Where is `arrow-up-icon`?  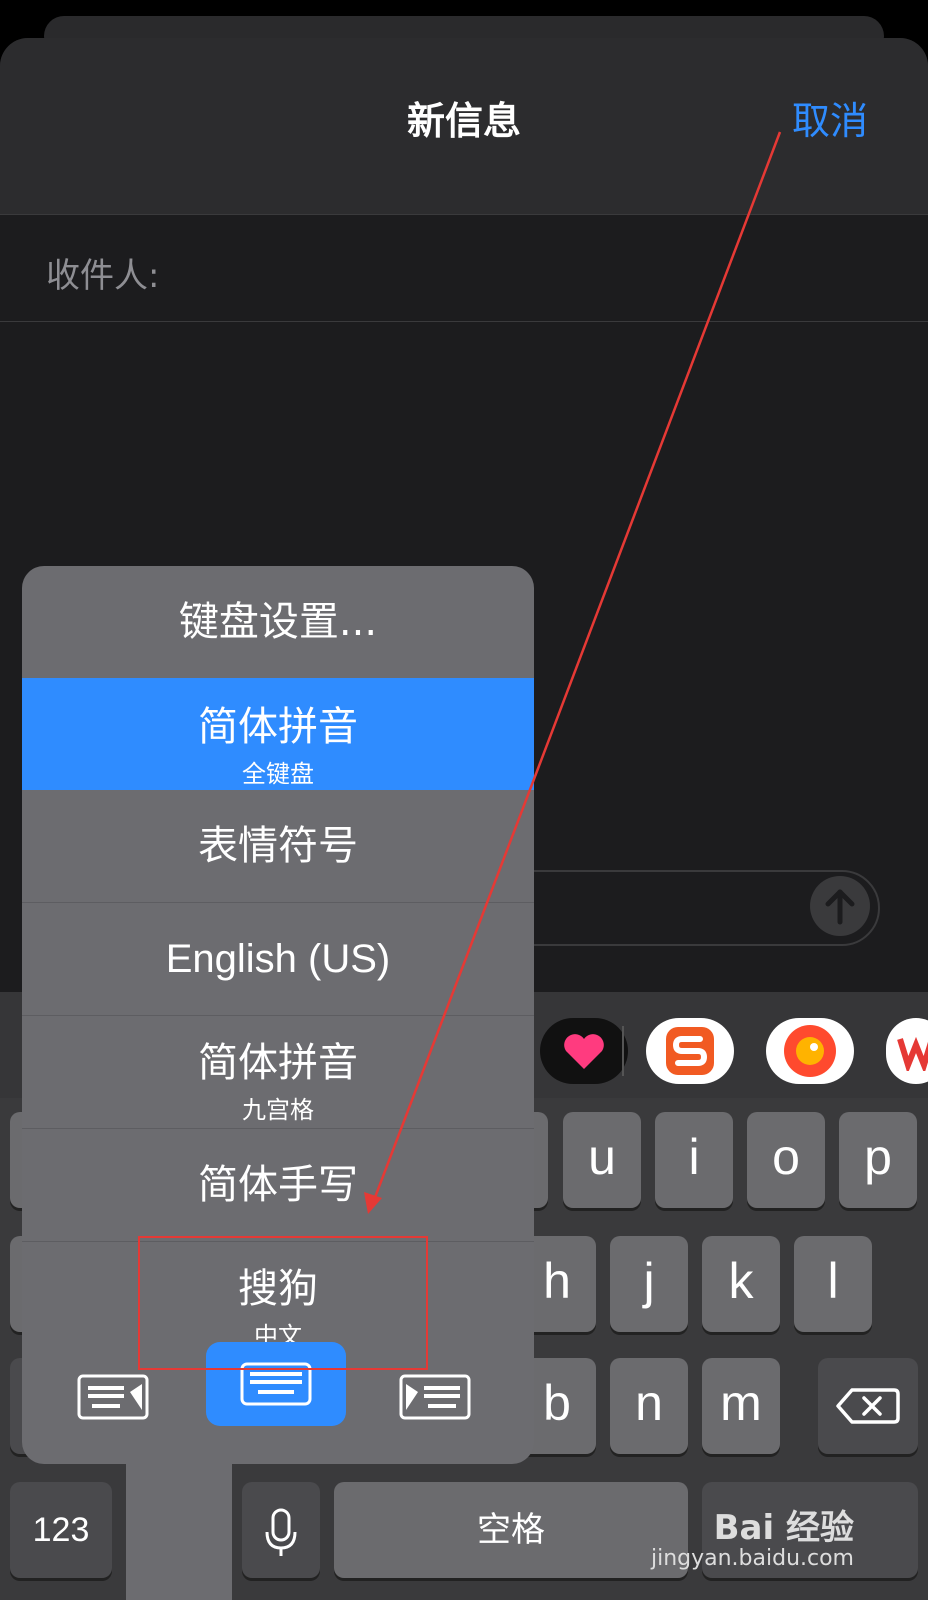
arrow-up-icon is located at coordinates (840, 907).